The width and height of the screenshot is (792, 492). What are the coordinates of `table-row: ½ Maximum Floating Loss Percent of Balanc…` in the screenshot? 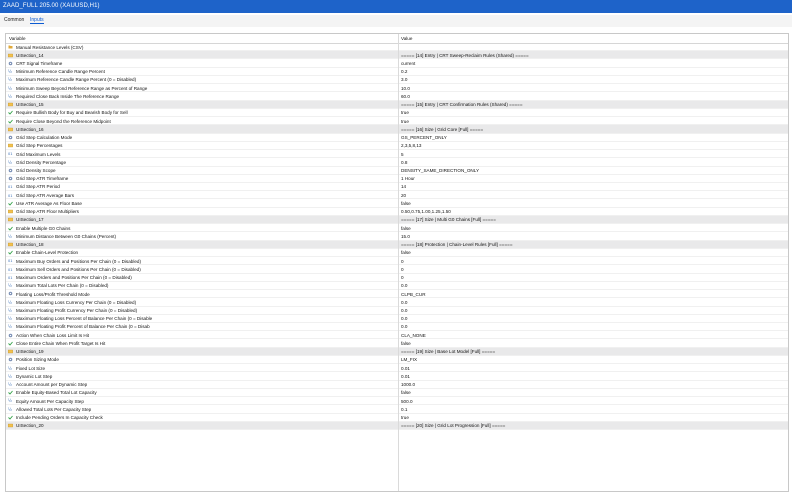 It's located at (397, 319).